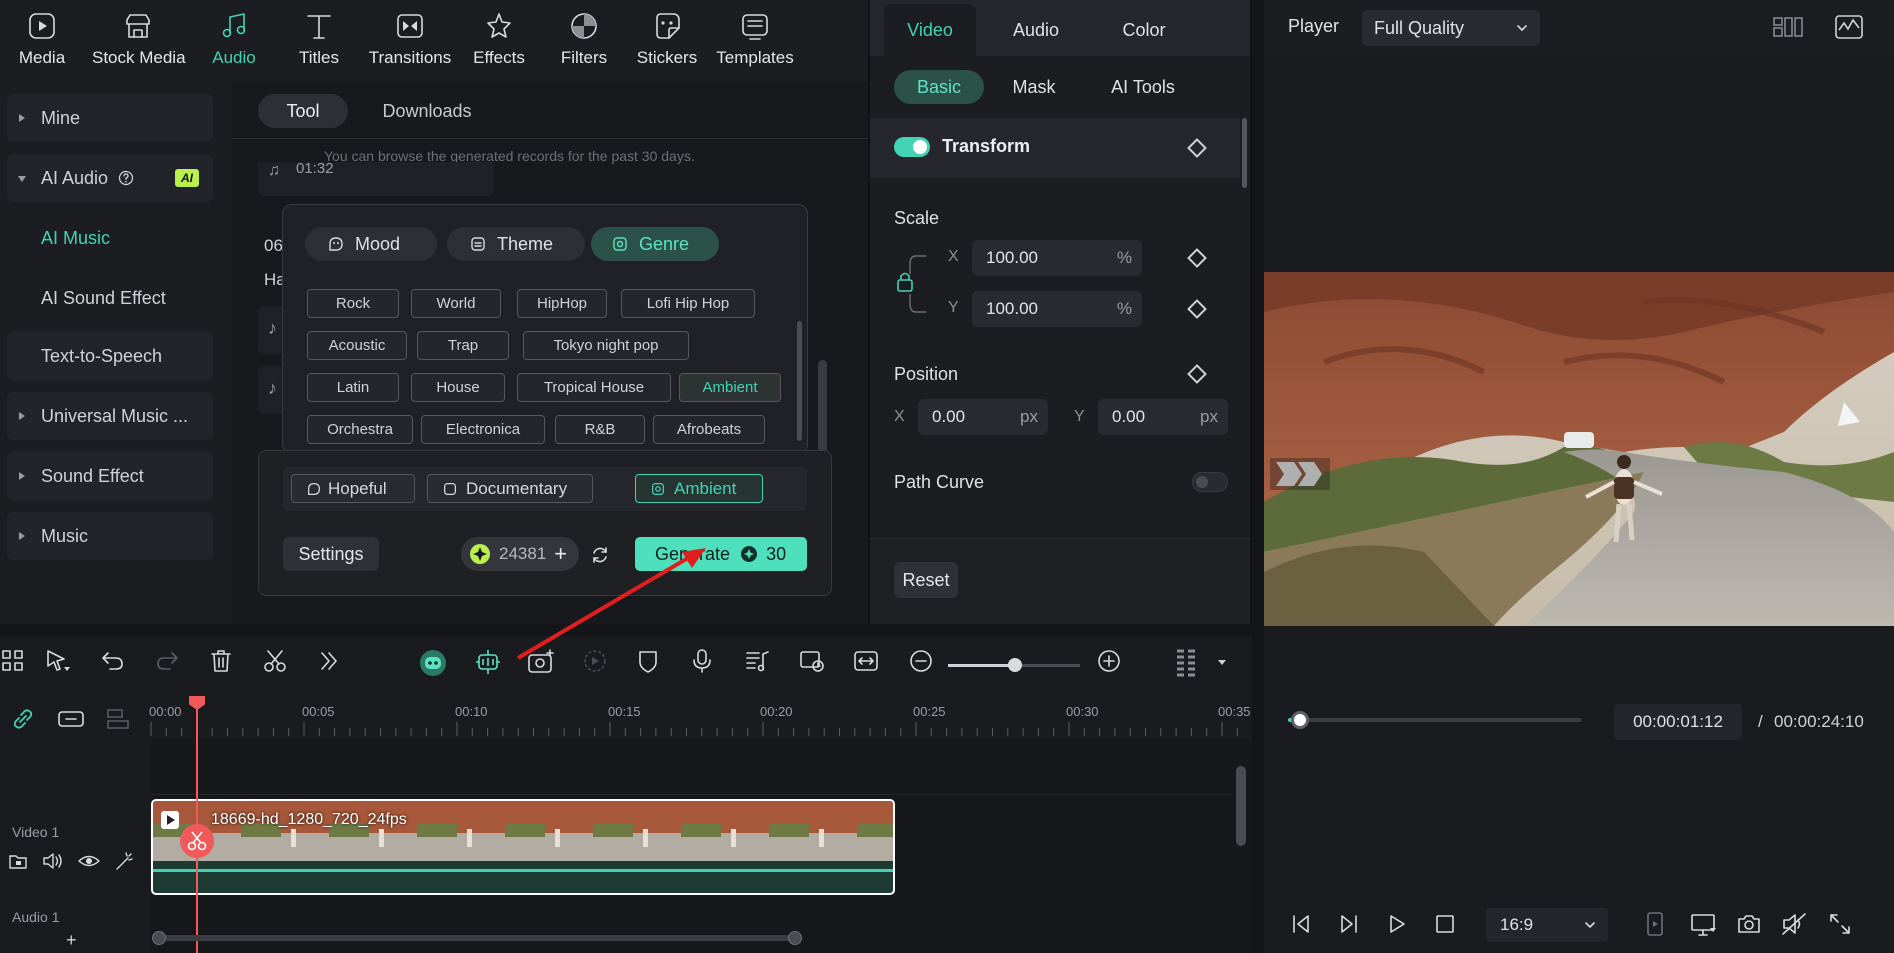 This screenshot has width=1894, height=953. Describe the element at coordinates (18, 861) in the screenshot. I see `folder-lock-icon` at that location.